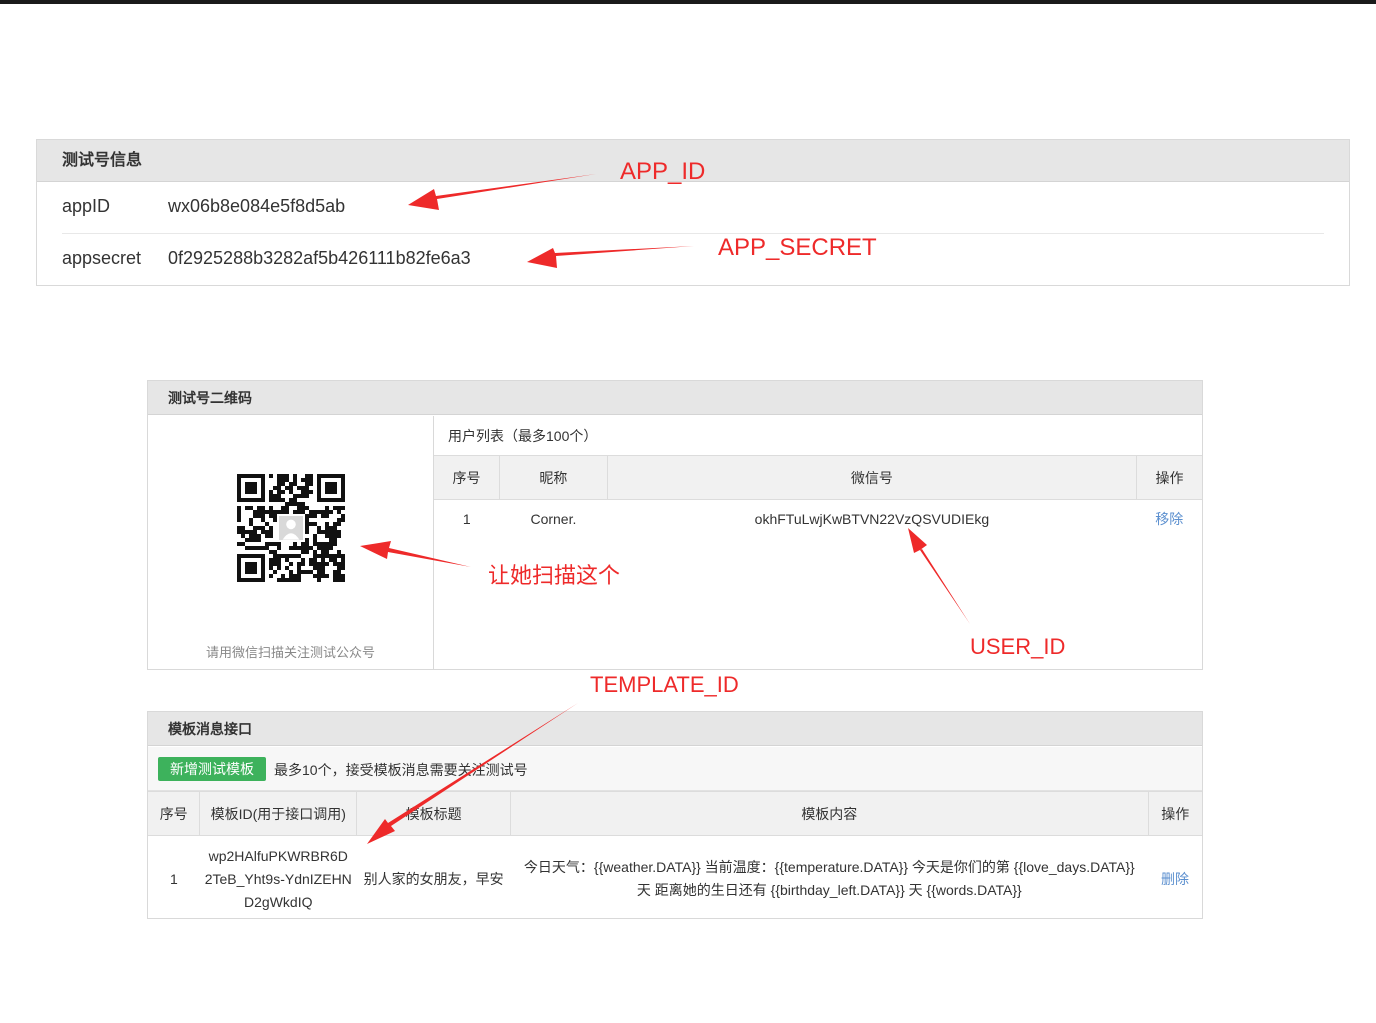 The width and height of the screenshot is (1376, 1023). Describe the element at coordinates (401, 770) in the screenshot. I see `template-note: 最多10个，接受模板消息需要关注测试号` at that location.